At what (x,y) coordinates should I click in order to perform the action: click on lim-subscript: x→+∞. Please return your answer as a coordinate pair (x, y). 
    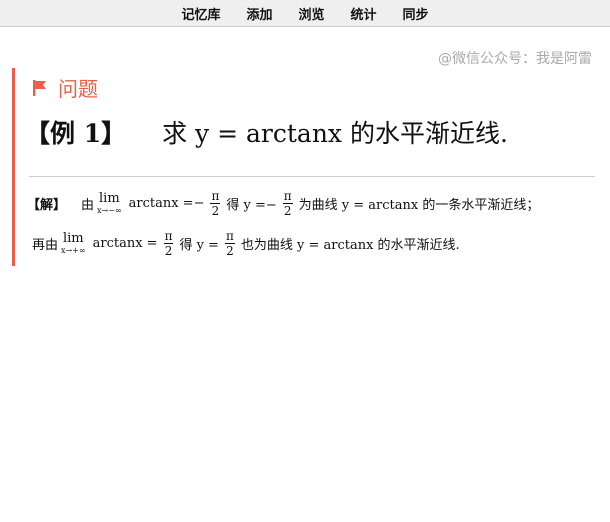
    Looking at the image, I should click on (73, 250).